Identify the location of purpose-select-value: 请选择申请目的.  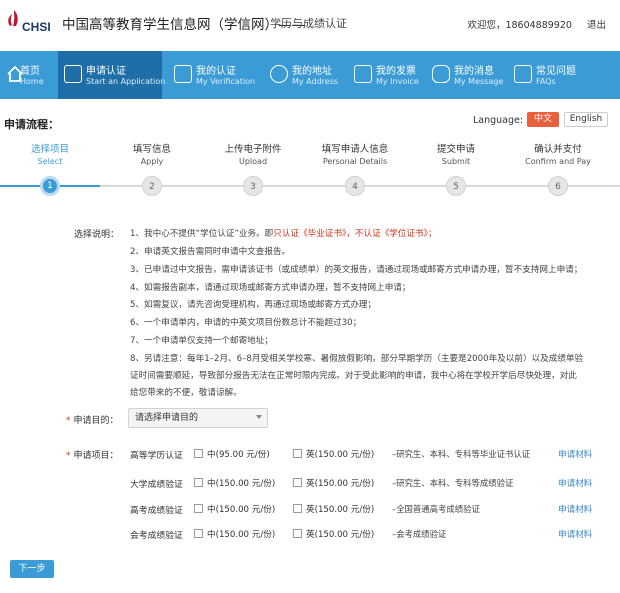
(167, 418).